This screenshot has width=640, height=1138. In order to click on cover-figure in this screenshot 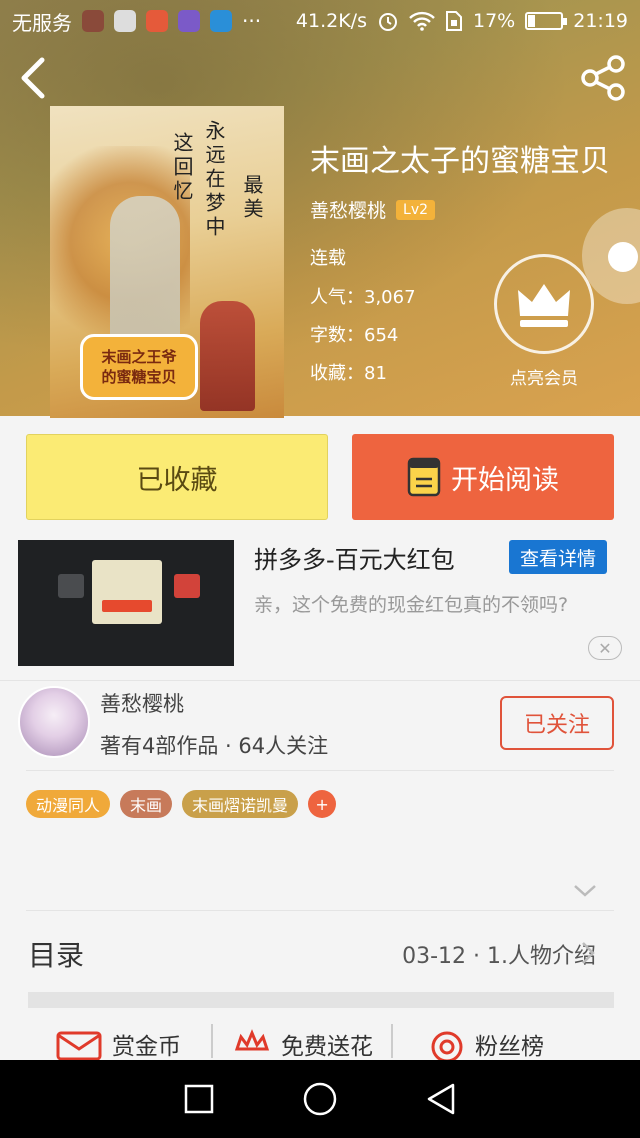, I will do `click(227, 356)`.